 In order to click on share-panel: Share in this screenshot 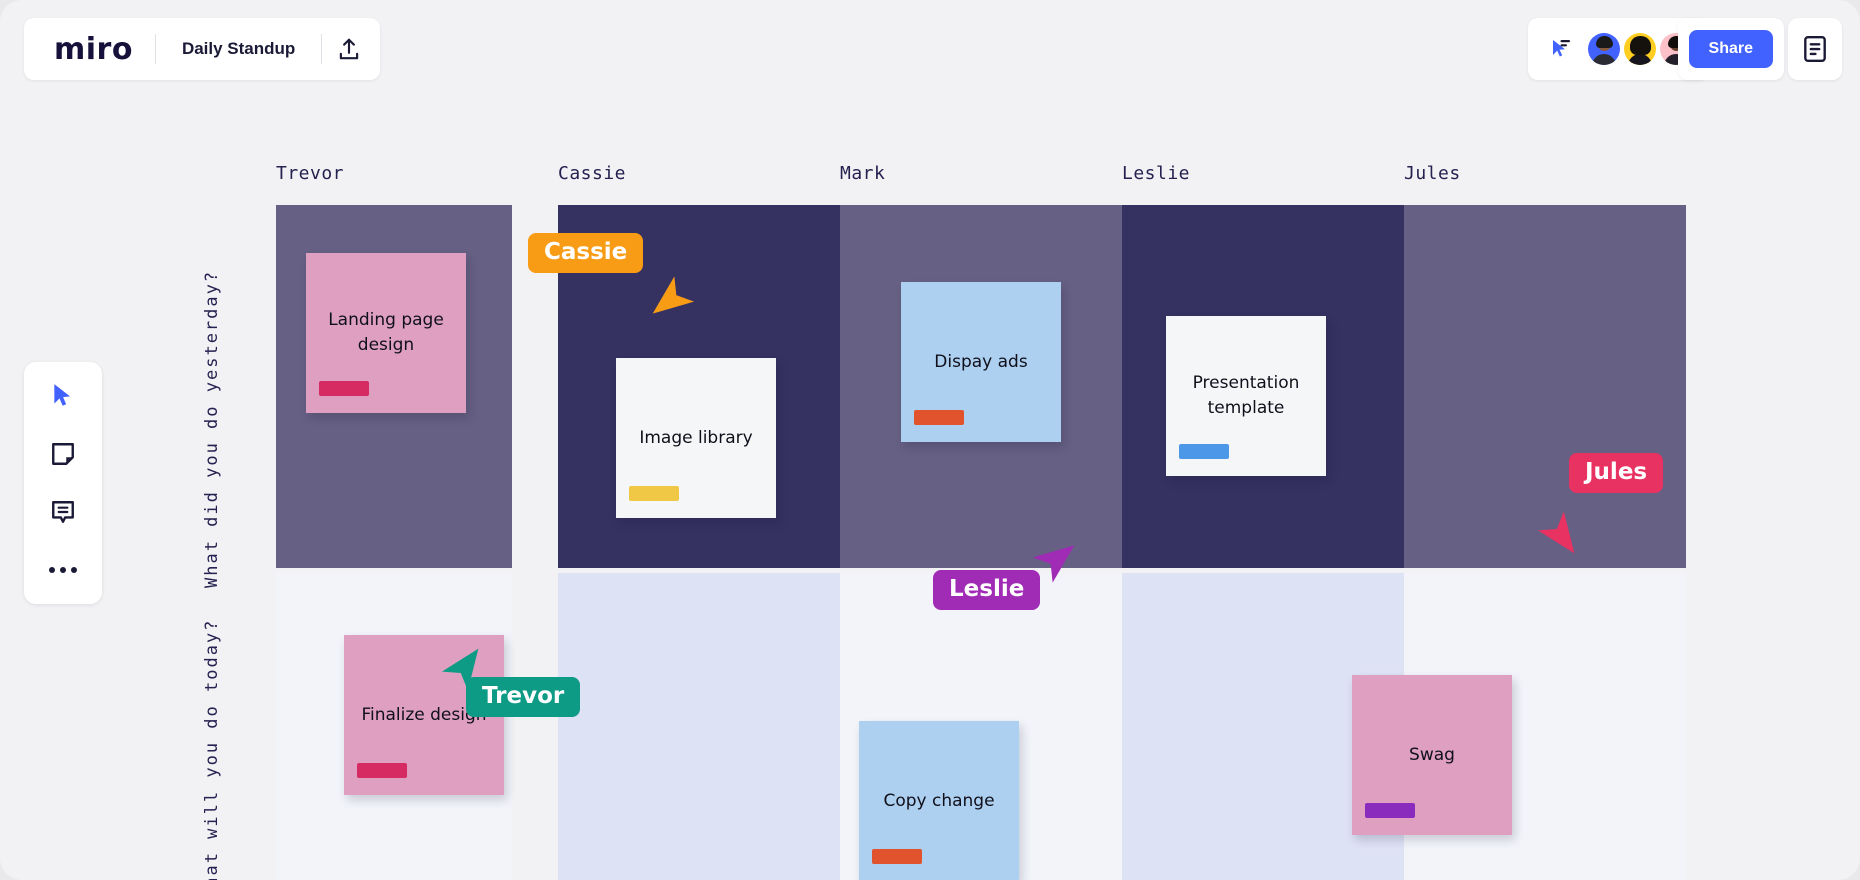, I will do `click(1730, 49)`.